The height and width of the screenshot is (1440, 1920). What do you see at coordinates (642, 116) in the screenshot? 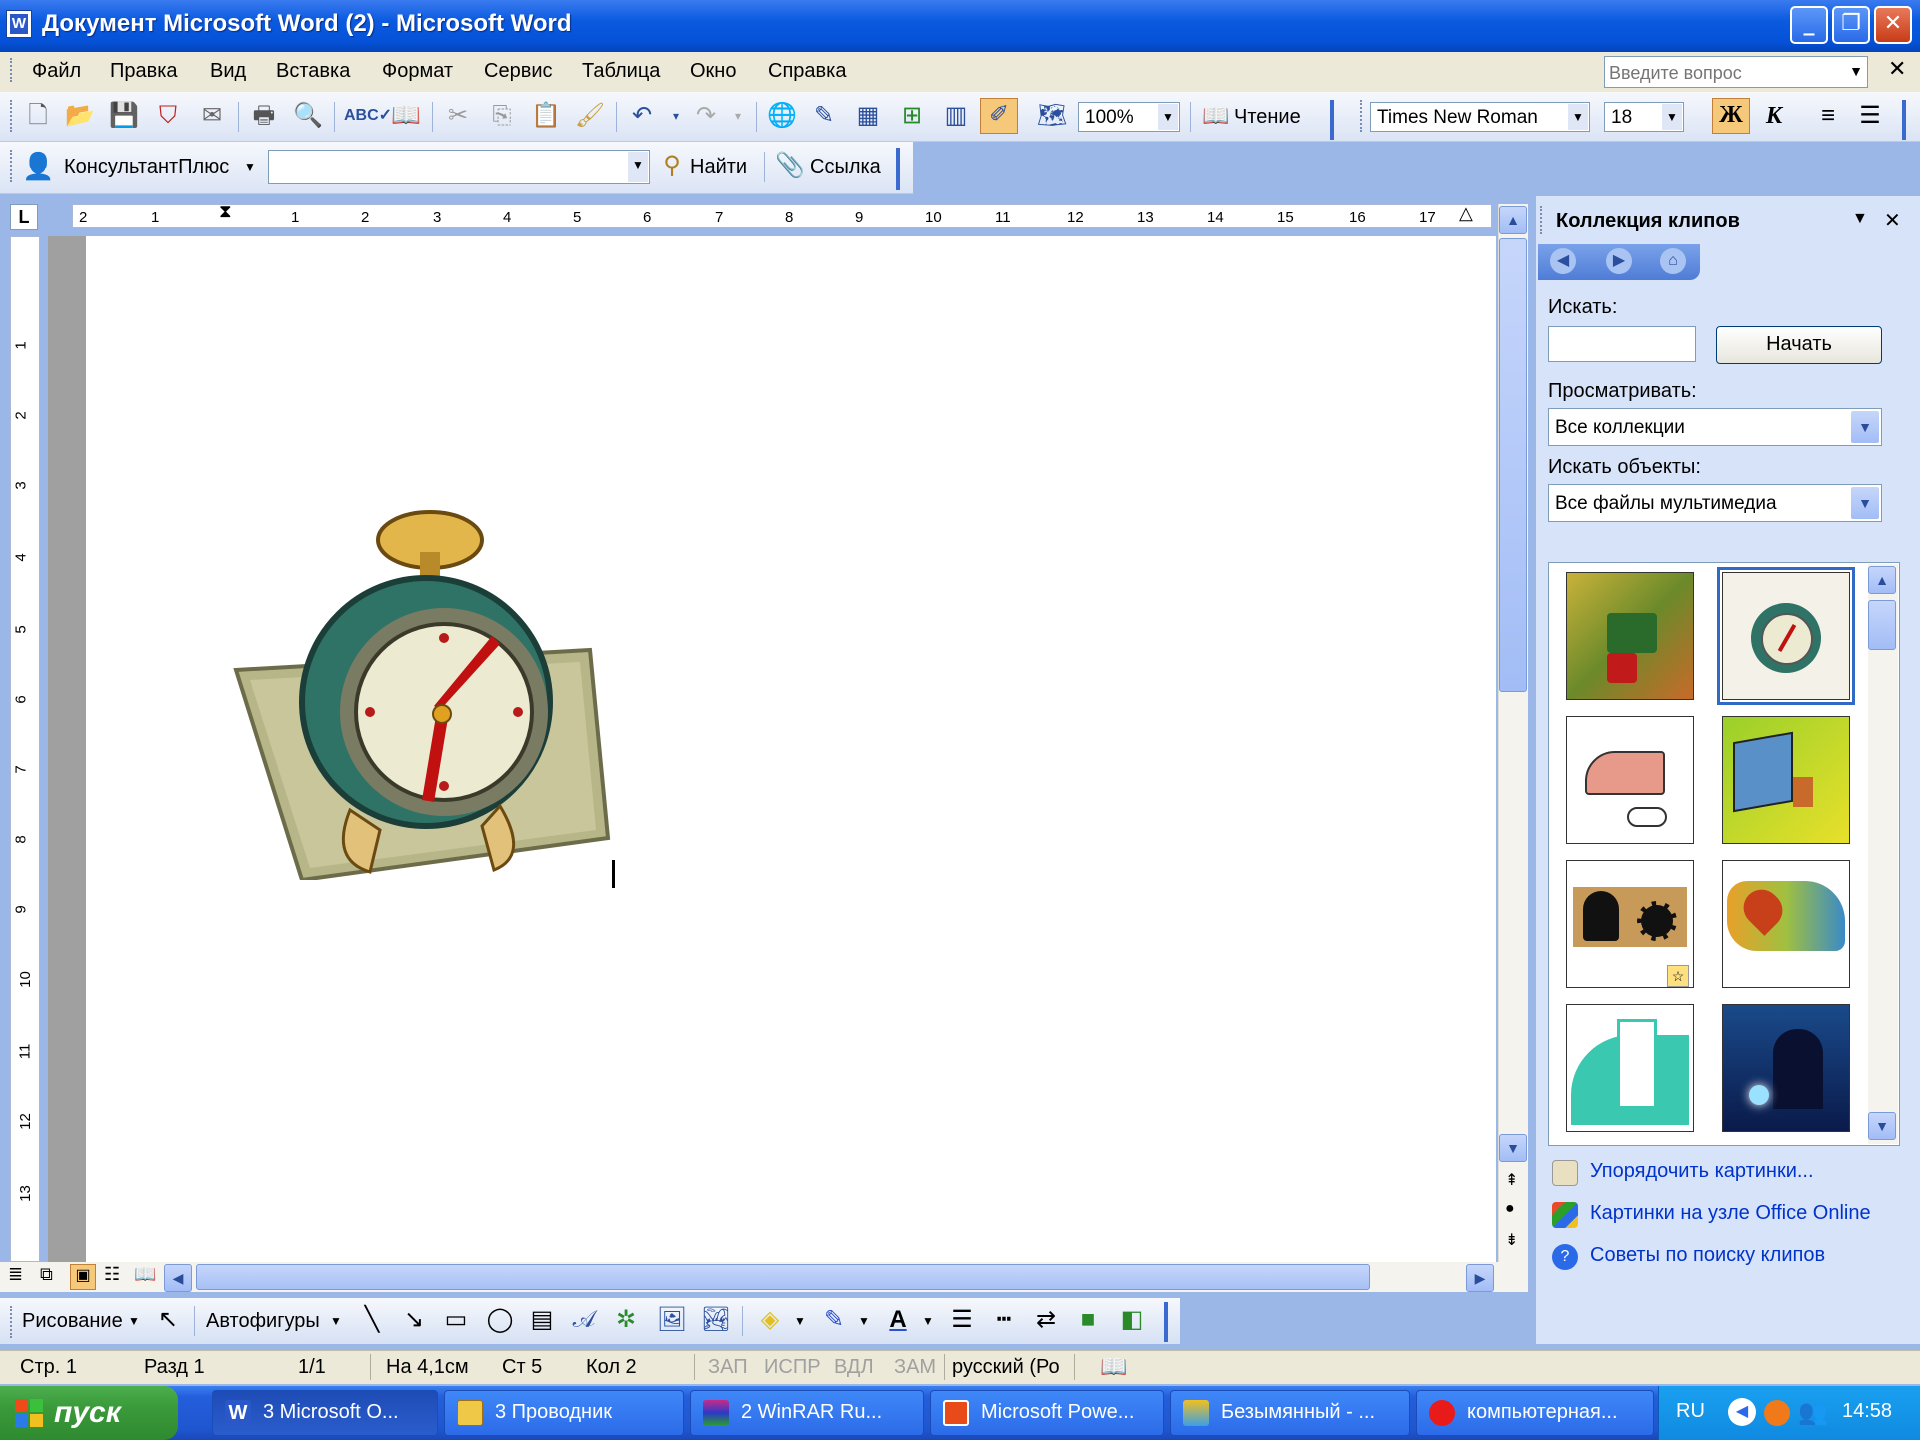
I see `undo-icon: ↶` at bounding box center [642, 116].